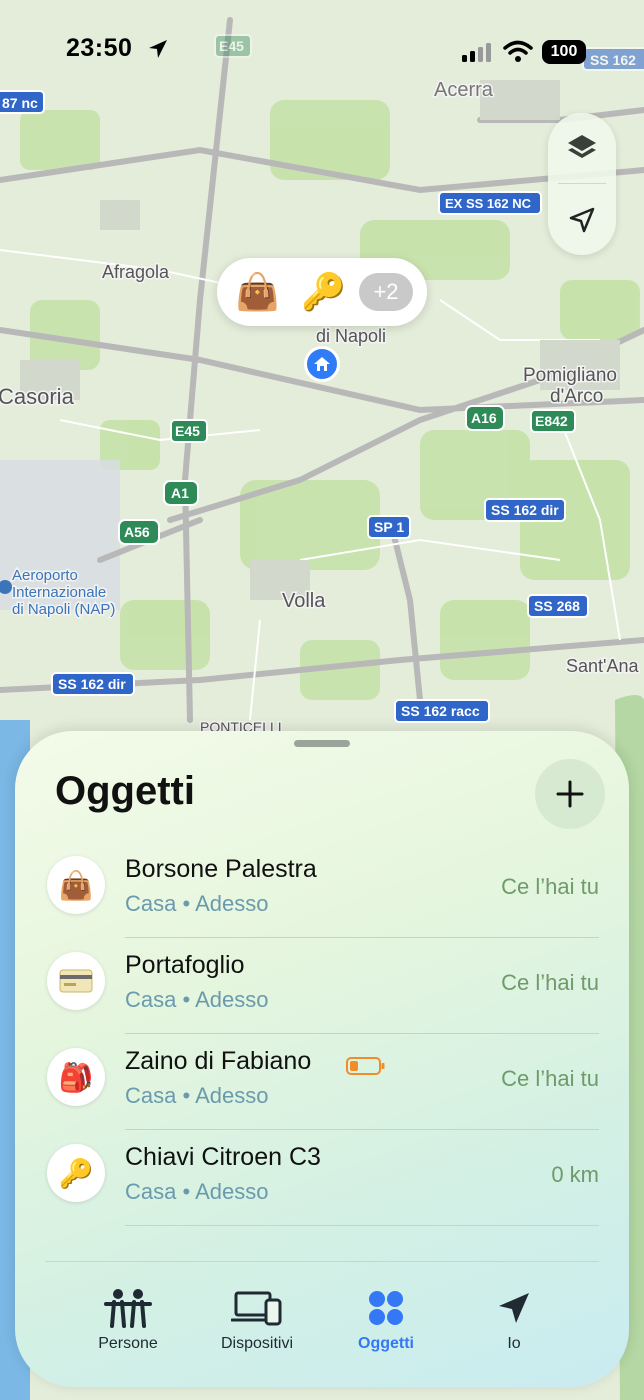  What do you see at coordinates (518, 51) in the screenshot?
I see `wifi-icon` at bounding box center [518, 51].